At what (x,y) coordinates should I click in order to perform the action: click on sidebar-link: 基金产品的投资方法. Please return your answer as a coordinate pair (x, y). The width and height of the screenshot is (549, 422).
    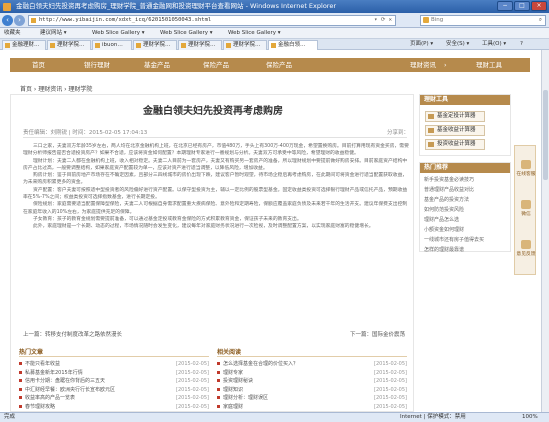
    Looking at the image, I should click on (454, 200).